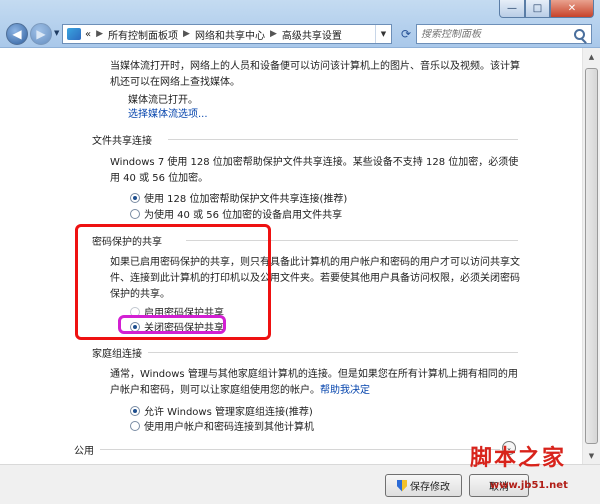 The height and width of the screenshot is (504, 600). What do you see at coordinates (402, 485) in the screenshot?
I see `uac-shield-icon` at bounding box center [402, 485].